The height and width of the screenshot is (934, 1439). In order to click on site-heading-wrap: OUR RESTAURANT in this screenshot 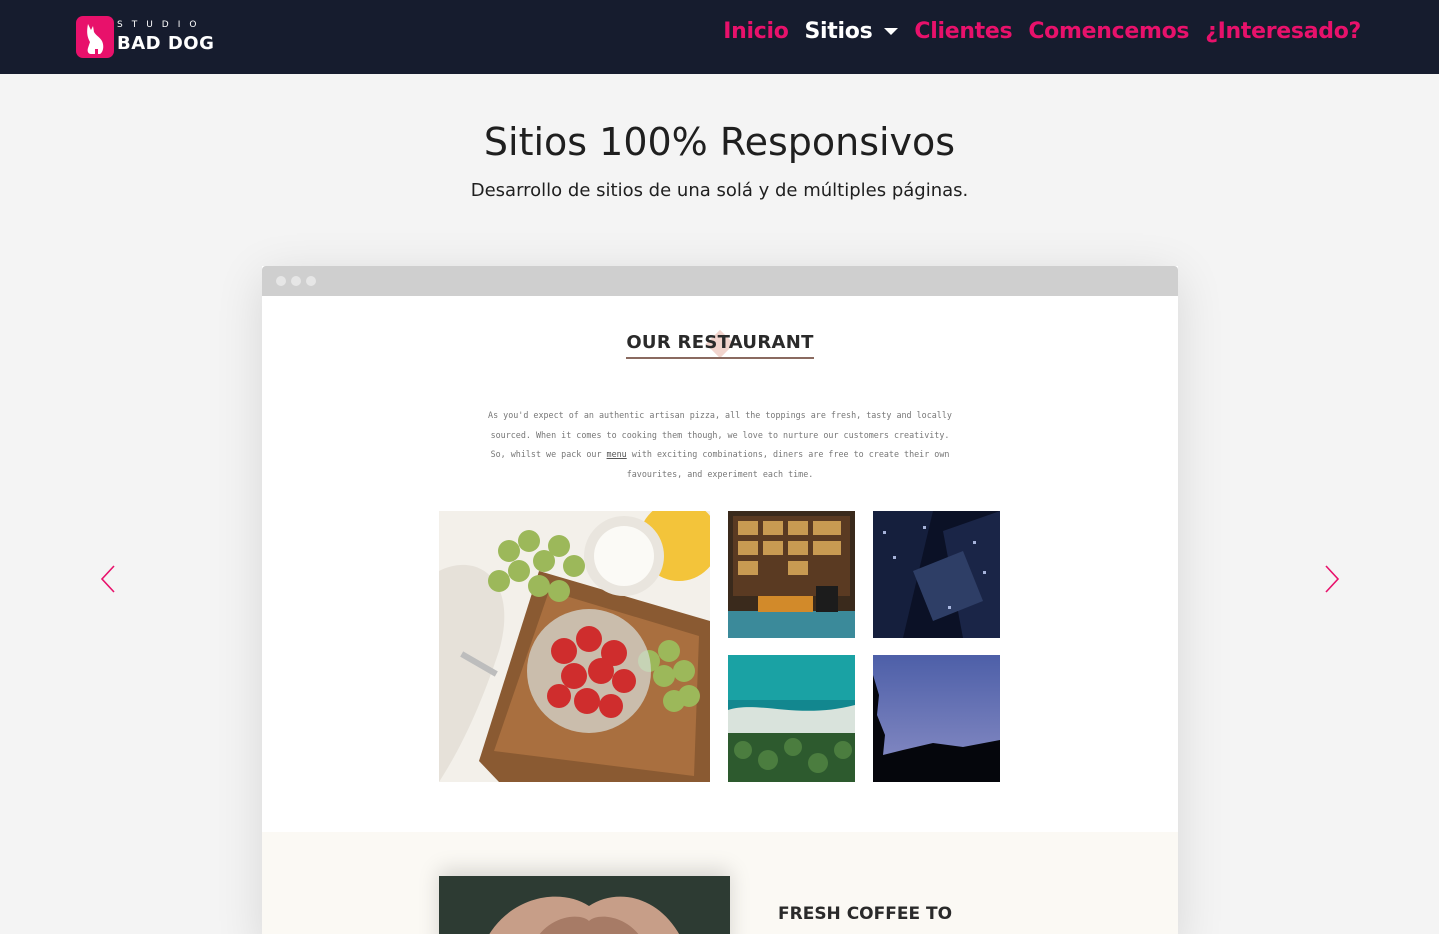, I will do `click(720, 345)`.